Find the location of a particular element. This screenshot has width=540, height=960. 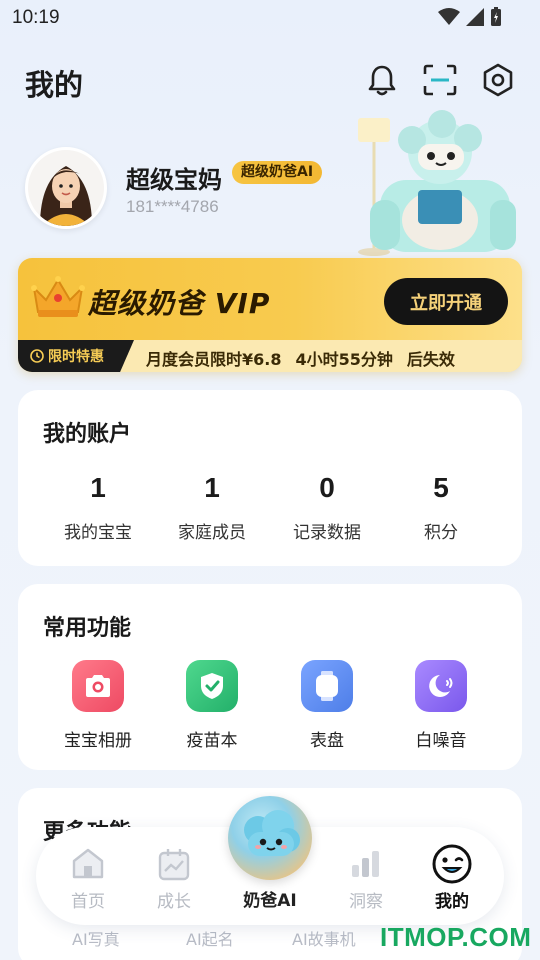

limited-offer-tag: 限时特惠 is located at coordinates (76, 356).